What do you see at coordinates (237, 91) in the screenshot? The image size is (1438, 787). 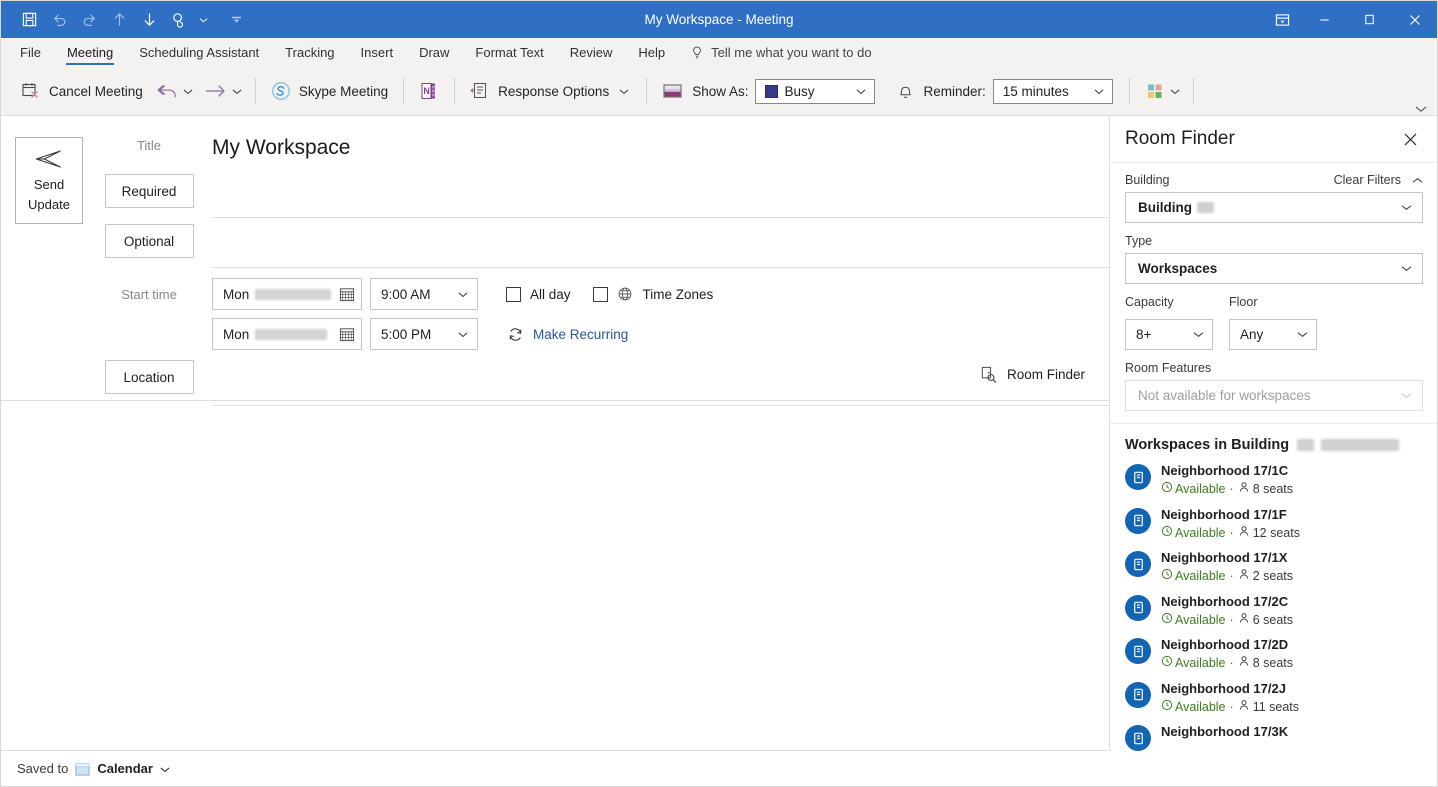 I see `forward-dropdown-caret-icon` at bounding box center [237, 91].